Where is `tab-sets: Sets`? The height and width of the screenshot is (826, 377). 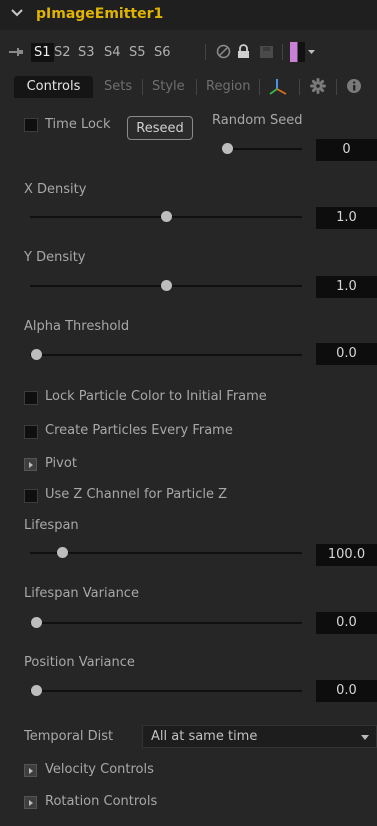 tab-sets: Sets is located at coordinates (118, 87).